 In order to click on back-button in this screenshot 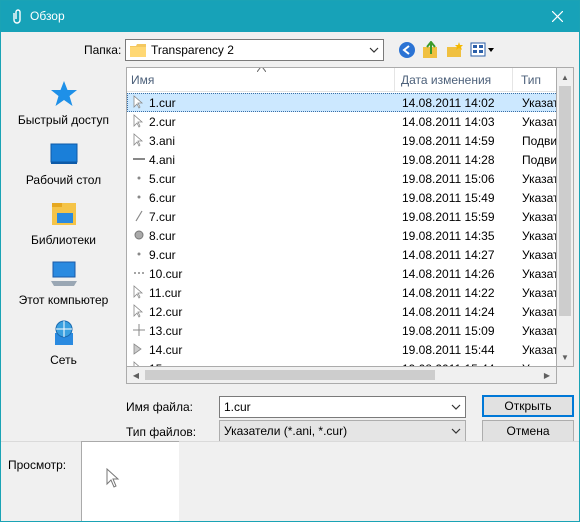, I will do `click(408, 51)`.